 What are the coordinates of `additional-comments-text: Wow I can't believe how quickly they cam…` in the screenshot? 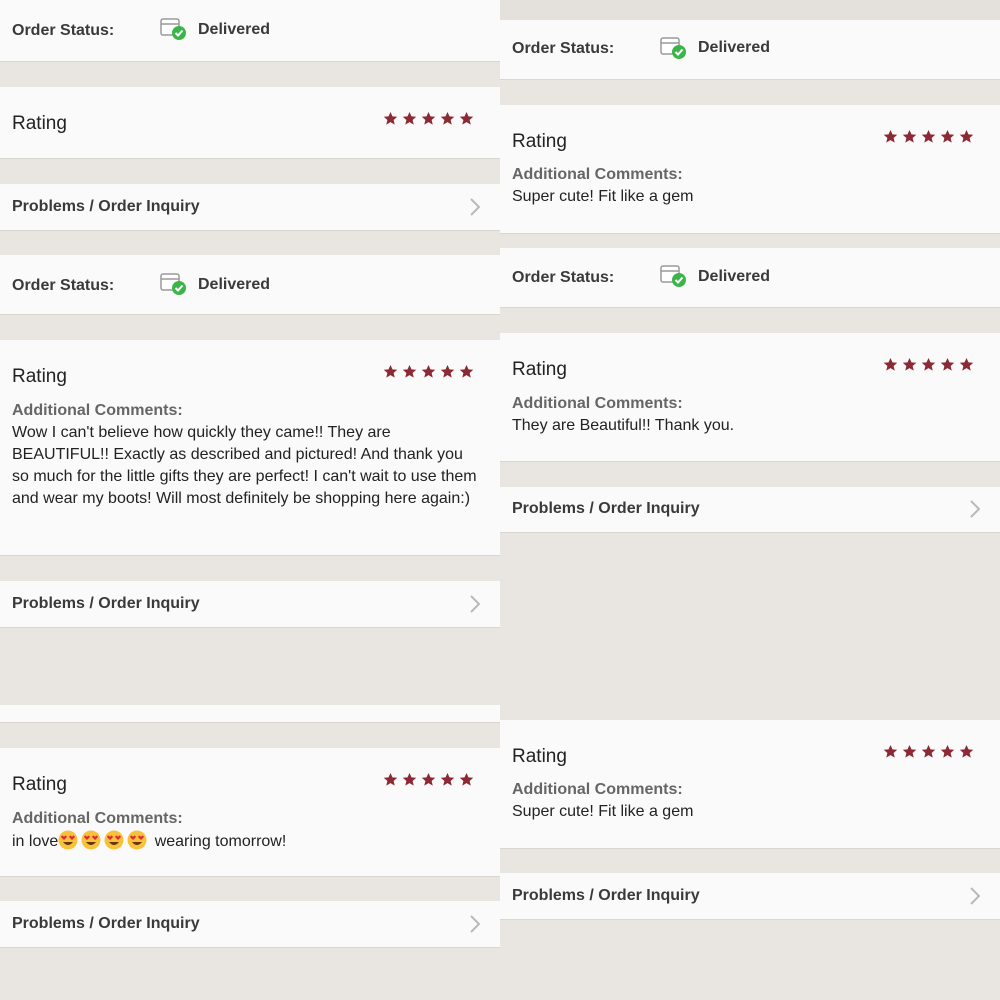 It's located at (244, 465).